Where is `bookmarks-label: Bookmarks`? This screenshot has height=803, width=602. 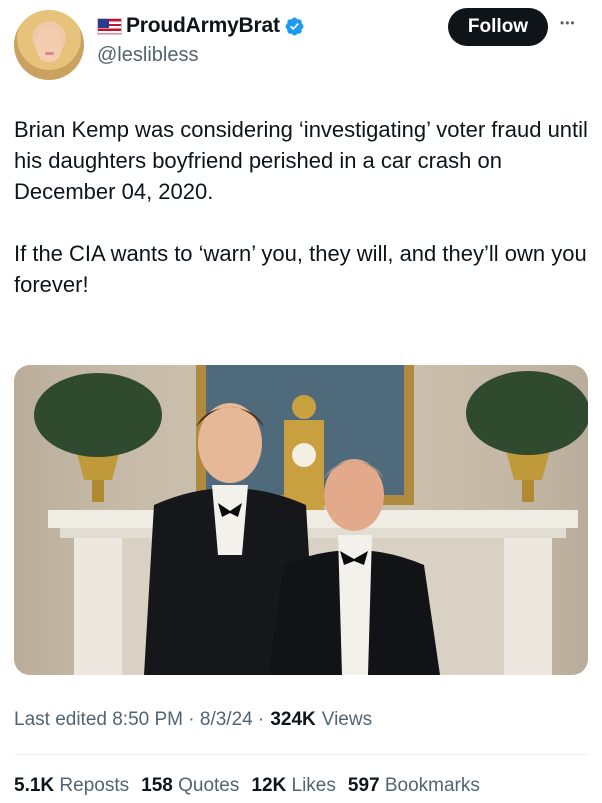 bookmarks-label: Bookmarks is located at coordinates (432, 785).